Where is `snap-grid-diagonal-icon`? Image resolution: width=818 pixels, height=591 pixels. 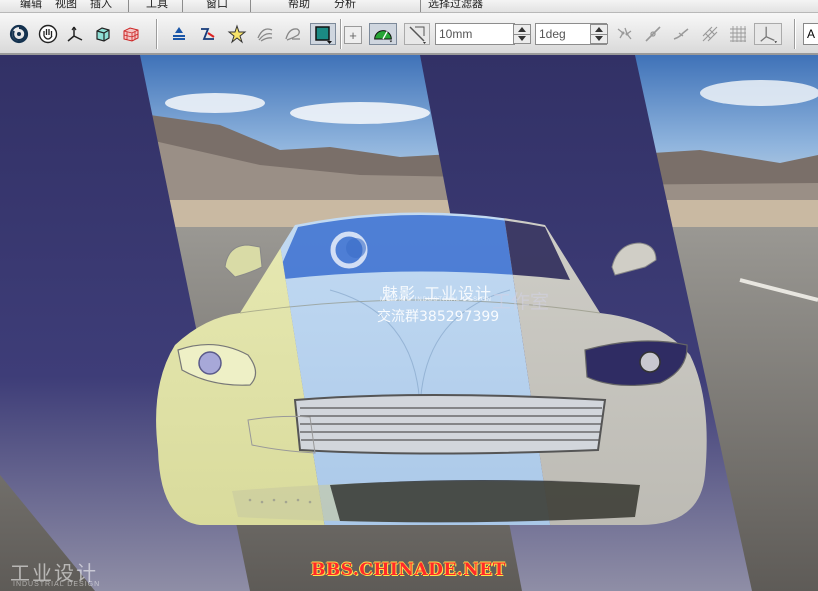
snap-grid-diagonal-icon is located at coordinates (710, 34).